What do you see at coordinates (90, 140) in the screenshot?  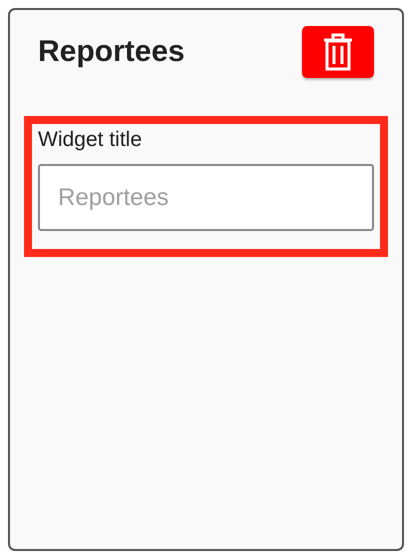 I see `field-label: Widget title` at bounding box center [90, 140].